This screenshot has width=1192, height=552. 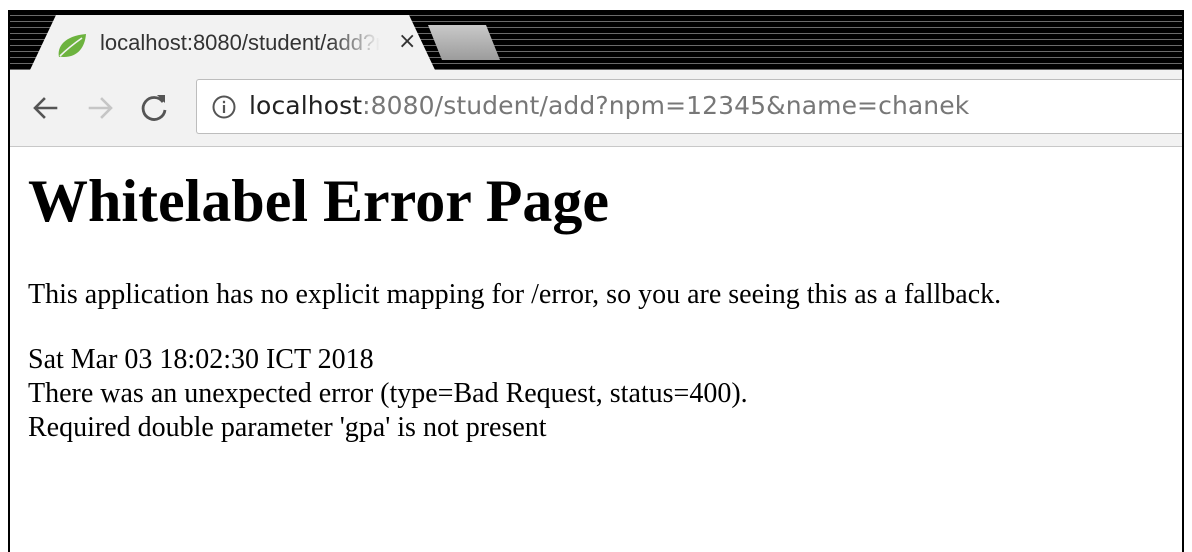 What do you see at coordinates (407, 41) in the screenshot?
I see `close-tab-icon: ×` at bounding box center [407, 41].